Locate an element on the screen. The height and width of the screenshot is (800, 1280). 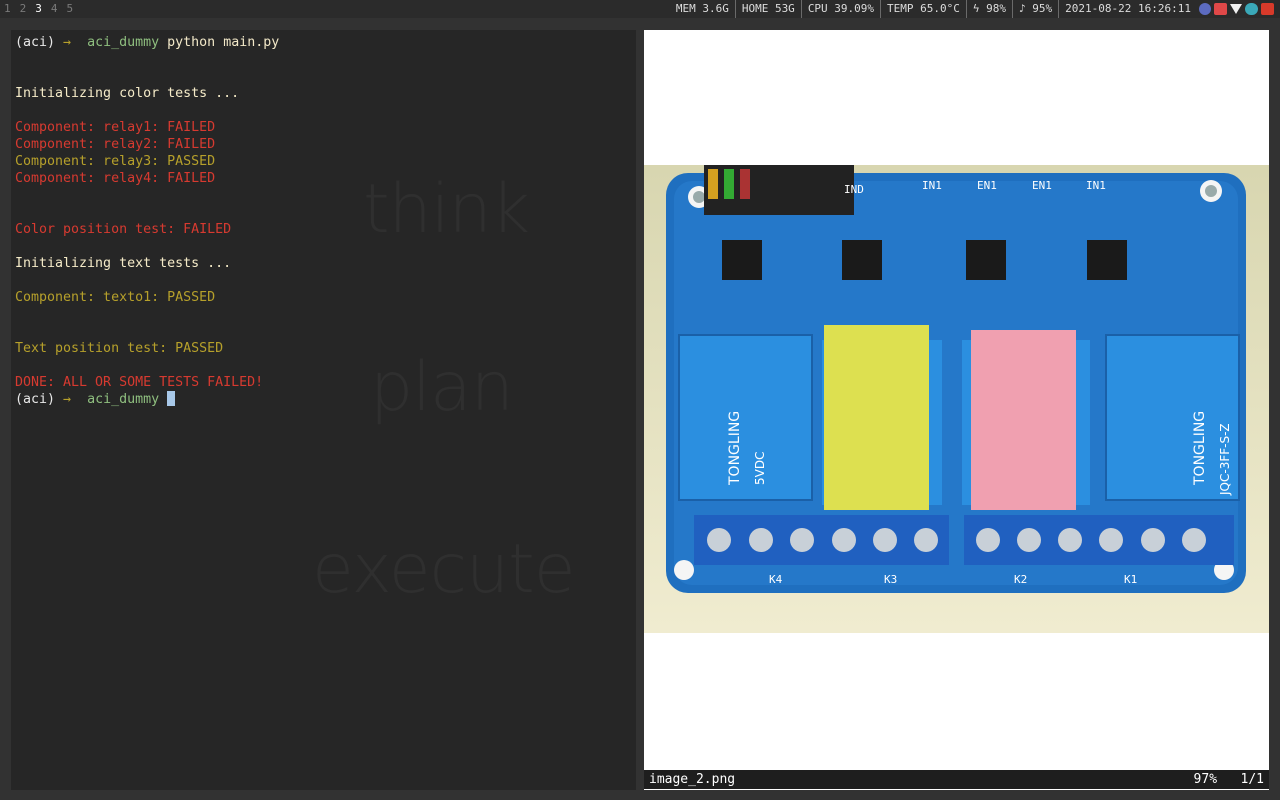
cpu-status: CPU 39.09% is located at coordinates (842, 9).